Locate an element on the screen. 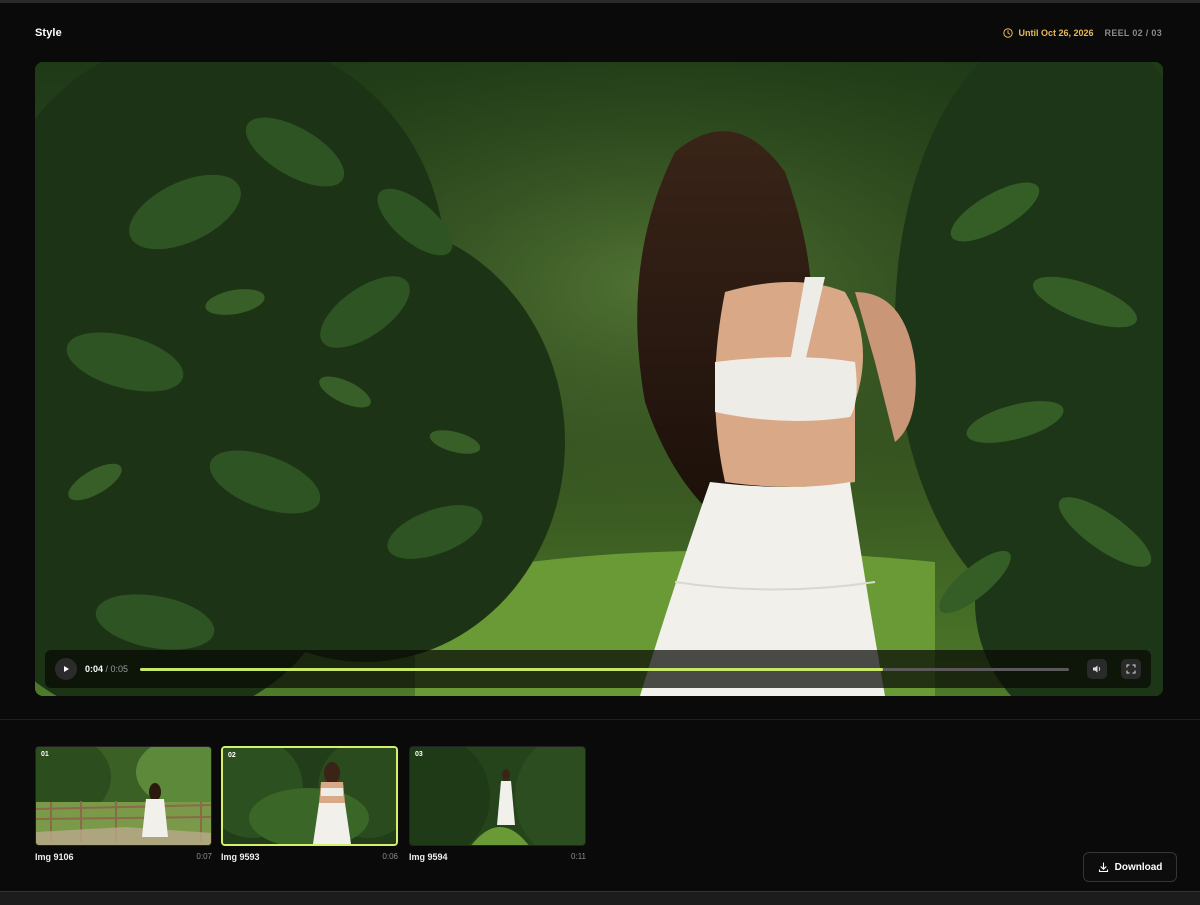 The image size is (1200, 905). play-icon is located at coordinates (66, 669).